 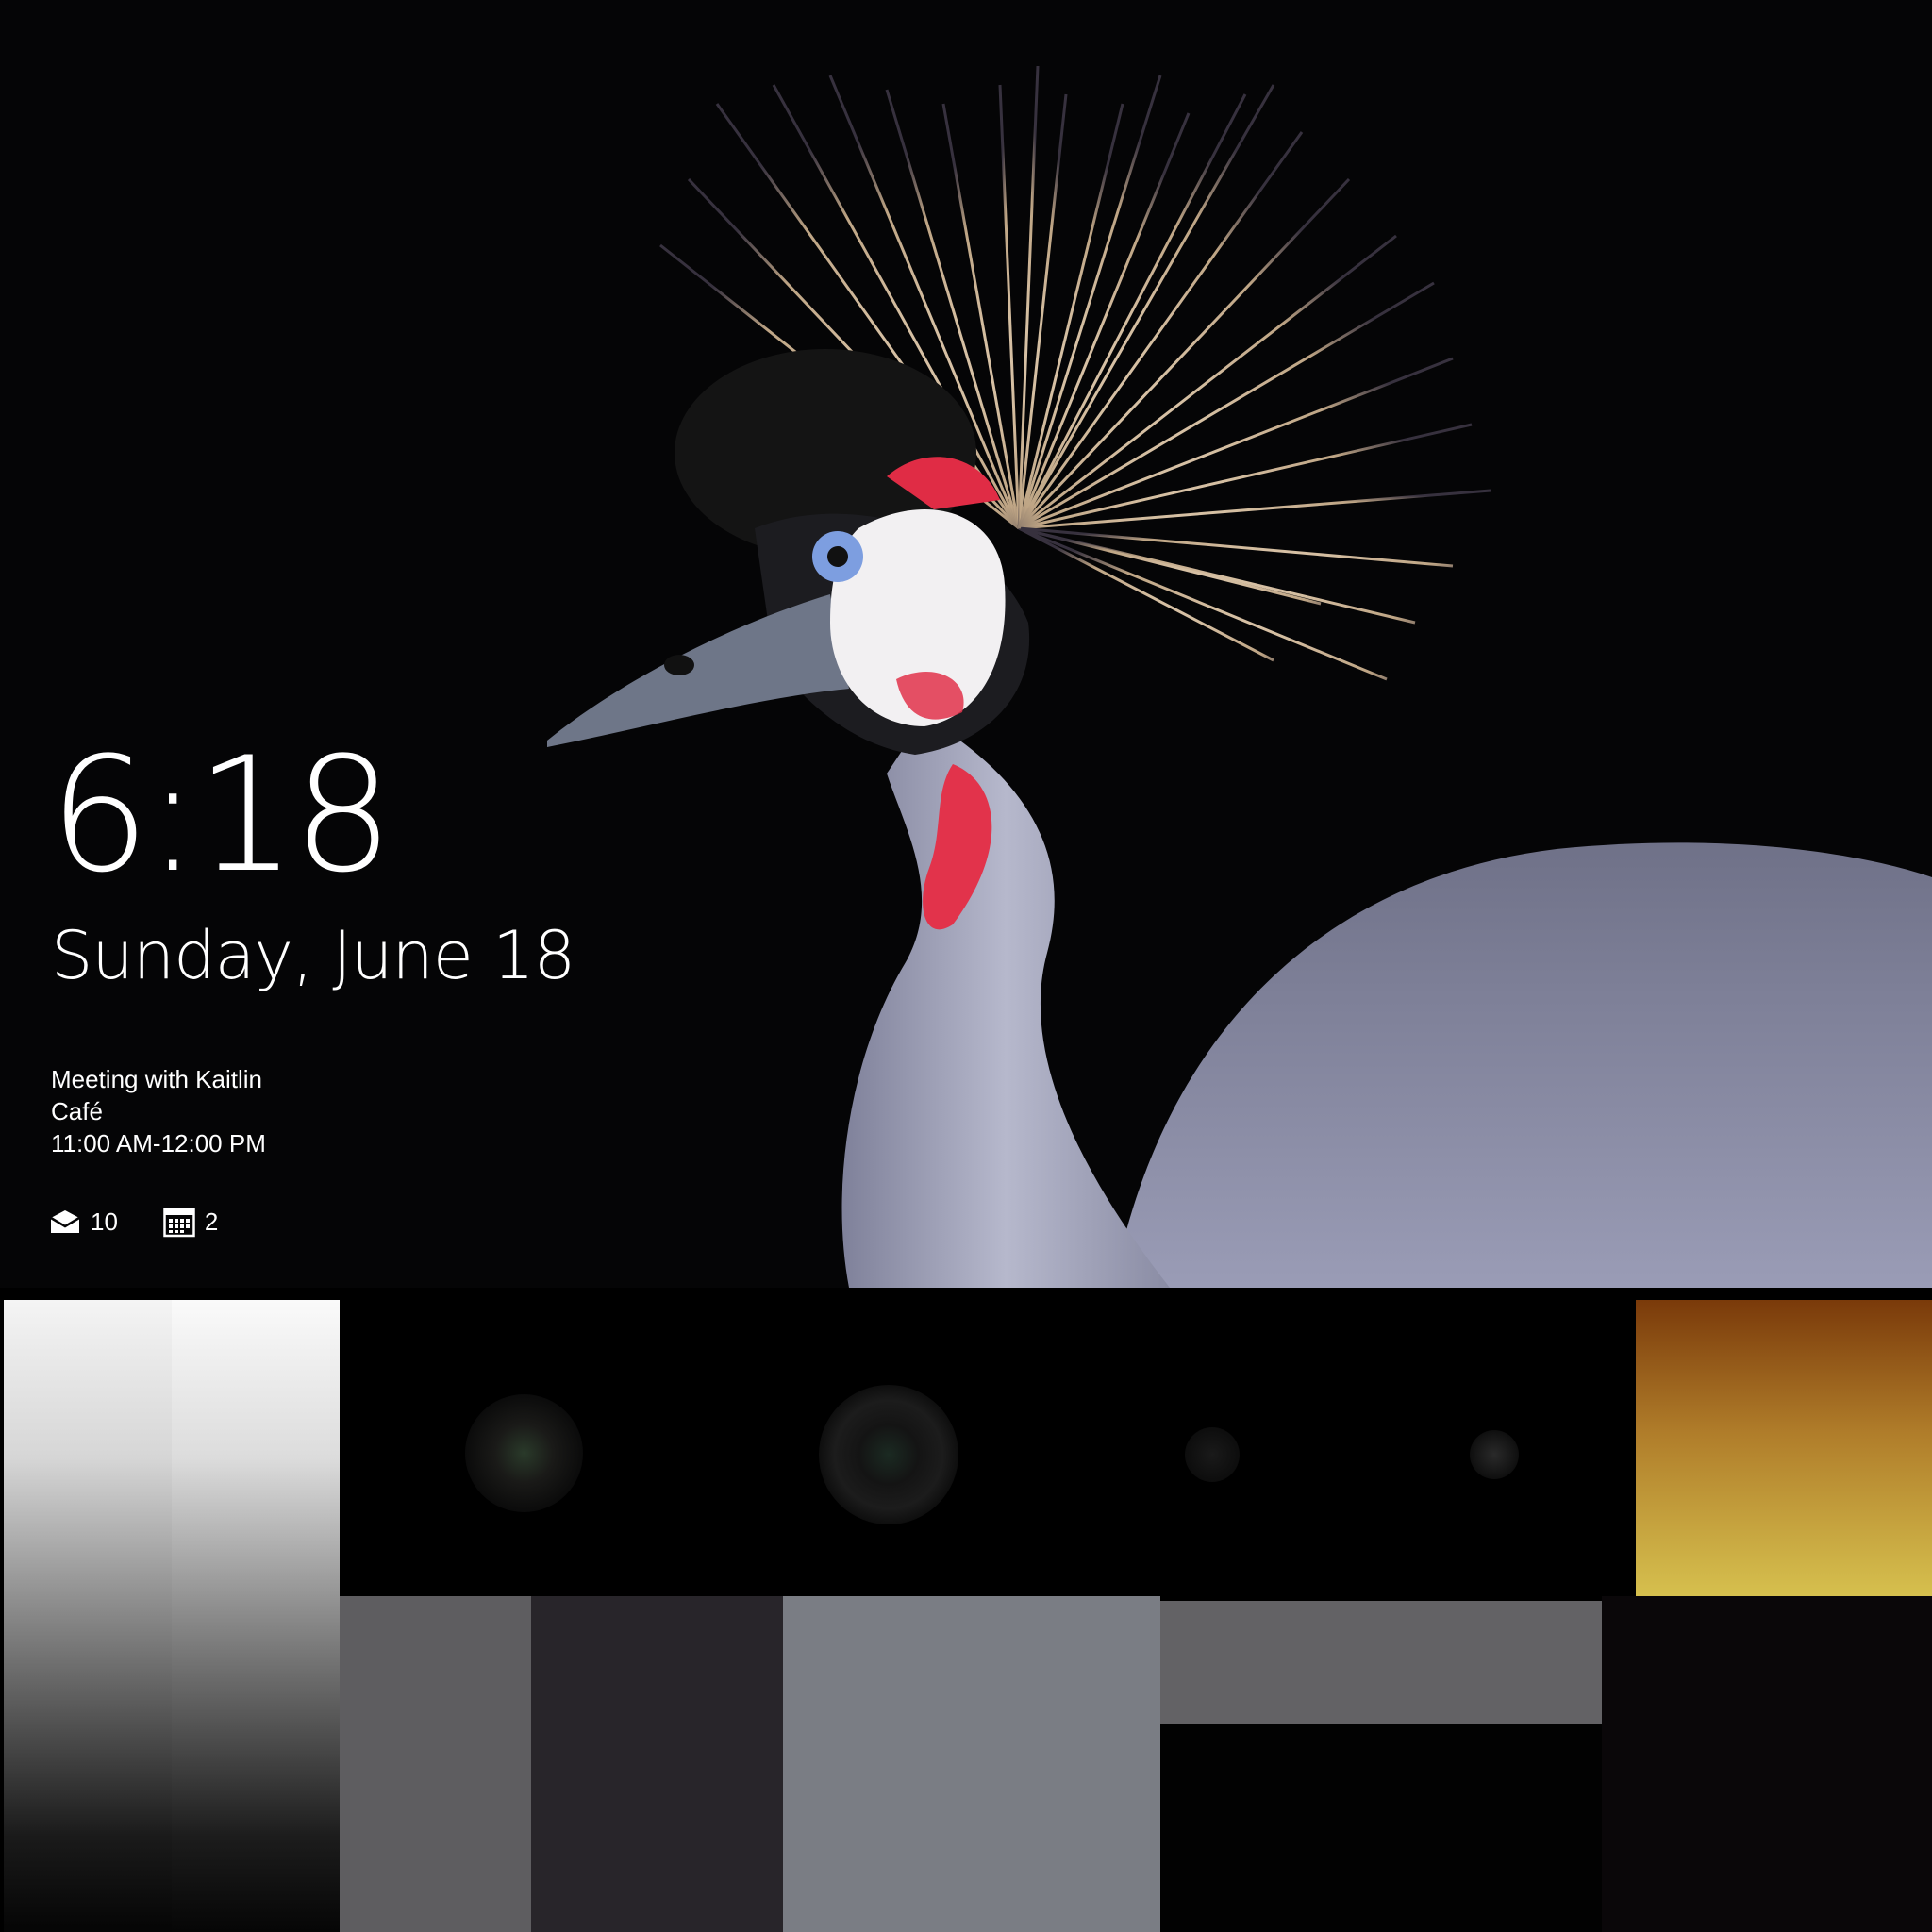 What do you see at coordinates (105, 1221) in the screenshot?
I see `mail-count: 10` at bounding box center [105, 1221].